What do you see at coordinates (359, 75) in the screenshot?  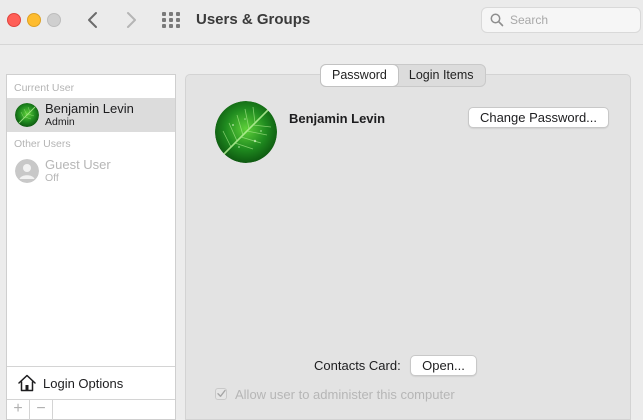 I see `tab-password: Password` at bounding box center [359, 75].